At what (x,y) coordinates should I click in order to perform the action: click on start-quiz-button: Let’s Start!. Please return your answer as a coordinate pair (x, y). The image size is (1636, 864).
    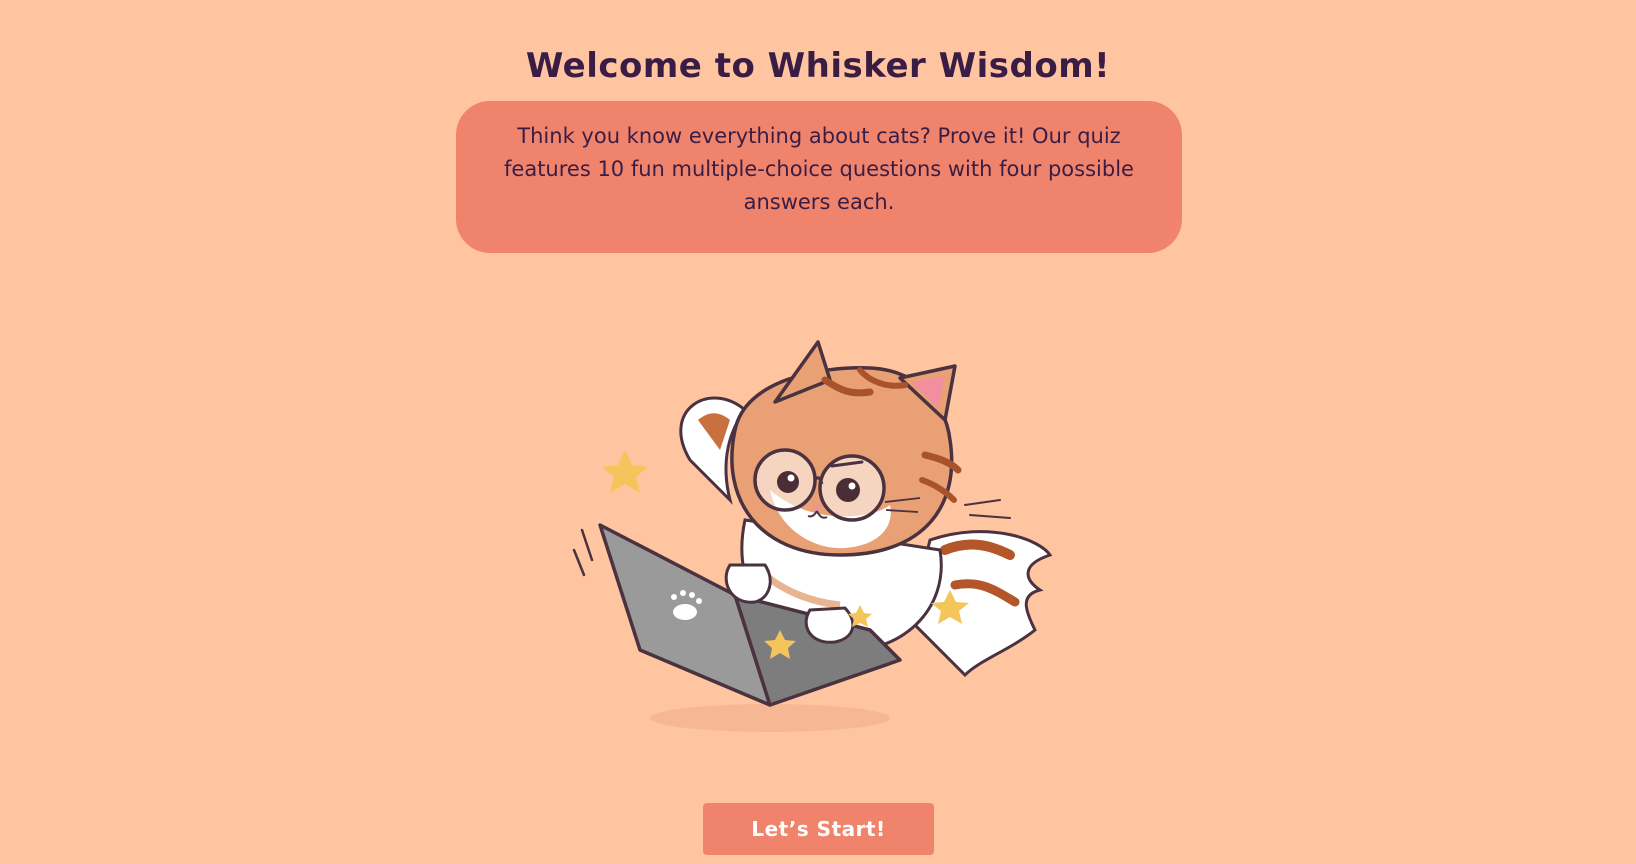
    Looking at the image, I should click on (818, 829).